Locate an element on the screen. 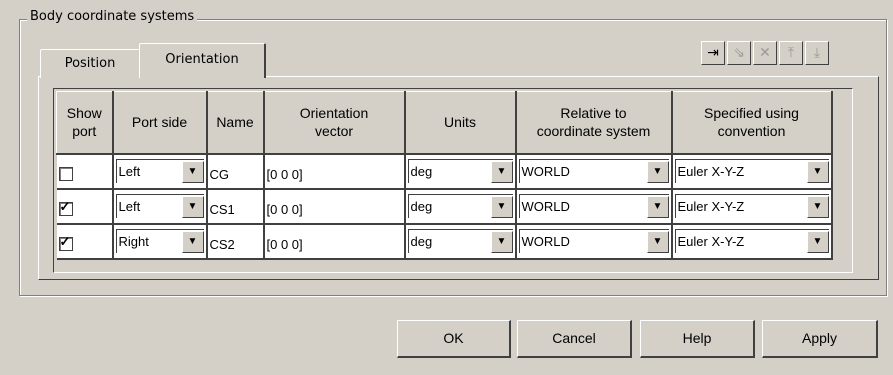 Image resolution: width=893 pixels, height=375 pixels. port-side-cell: Right ▼ is located at coordinates (160, 241).